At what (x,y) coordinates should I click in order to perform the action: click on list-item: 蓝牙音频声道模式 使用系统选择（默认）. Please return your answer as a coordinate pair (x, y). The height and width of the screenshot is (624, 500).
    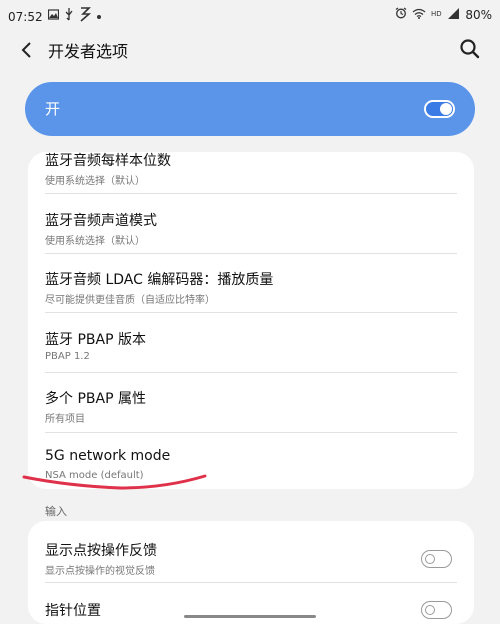
    Looking at the image, I should click on (251, 228).